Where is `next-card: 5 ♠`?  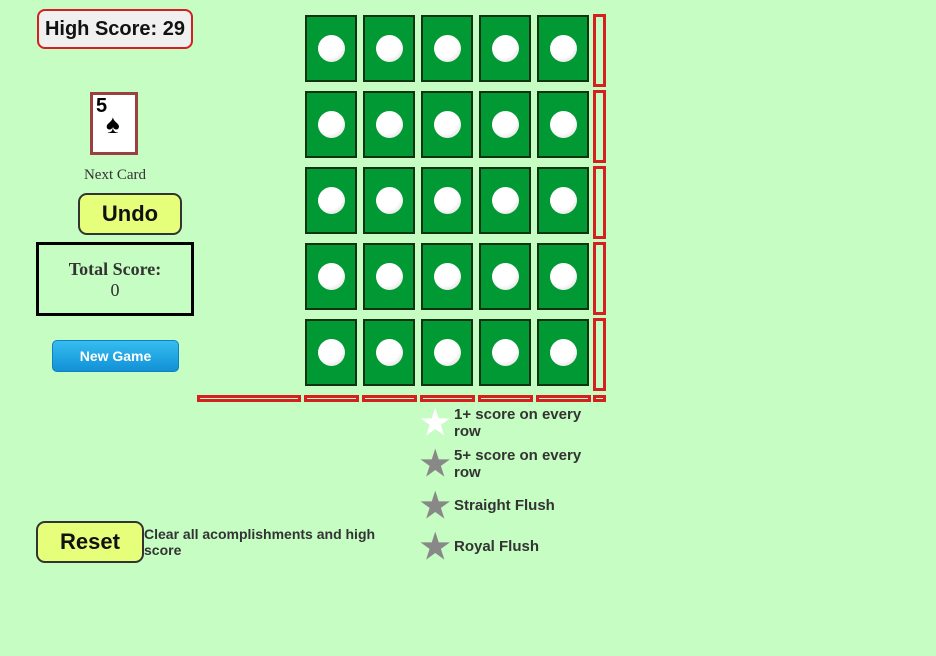 next-card: 5 ♠ is located at coordinates (114, 123).